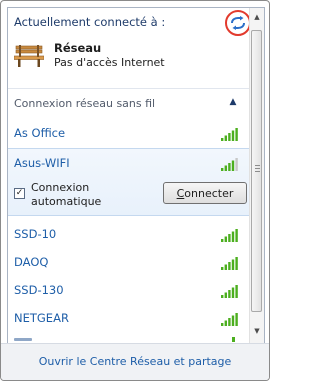 Image resolution: width=320 pixels, height=381 pixels. What do you see at coordinates (128, 337) in the screenshot?
I see `wifi-network-item-partial` at bounding box center [128, 337].